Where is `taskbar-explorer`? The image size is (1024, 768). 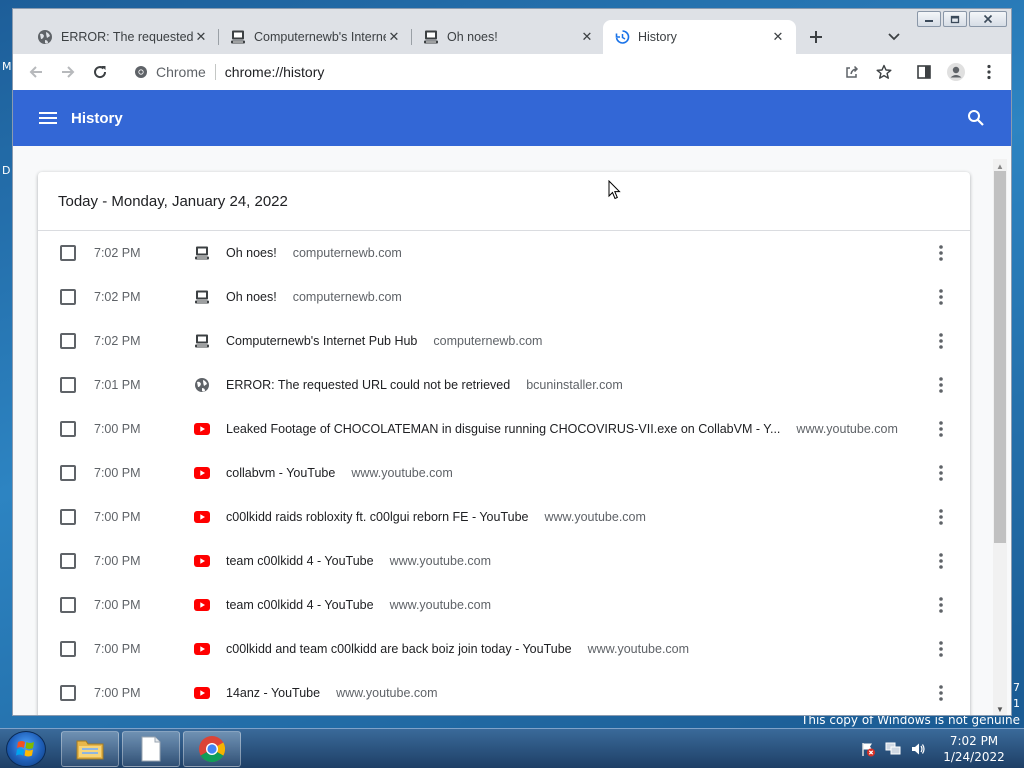
taskbar-explorer is located at coordinates (90, 749).